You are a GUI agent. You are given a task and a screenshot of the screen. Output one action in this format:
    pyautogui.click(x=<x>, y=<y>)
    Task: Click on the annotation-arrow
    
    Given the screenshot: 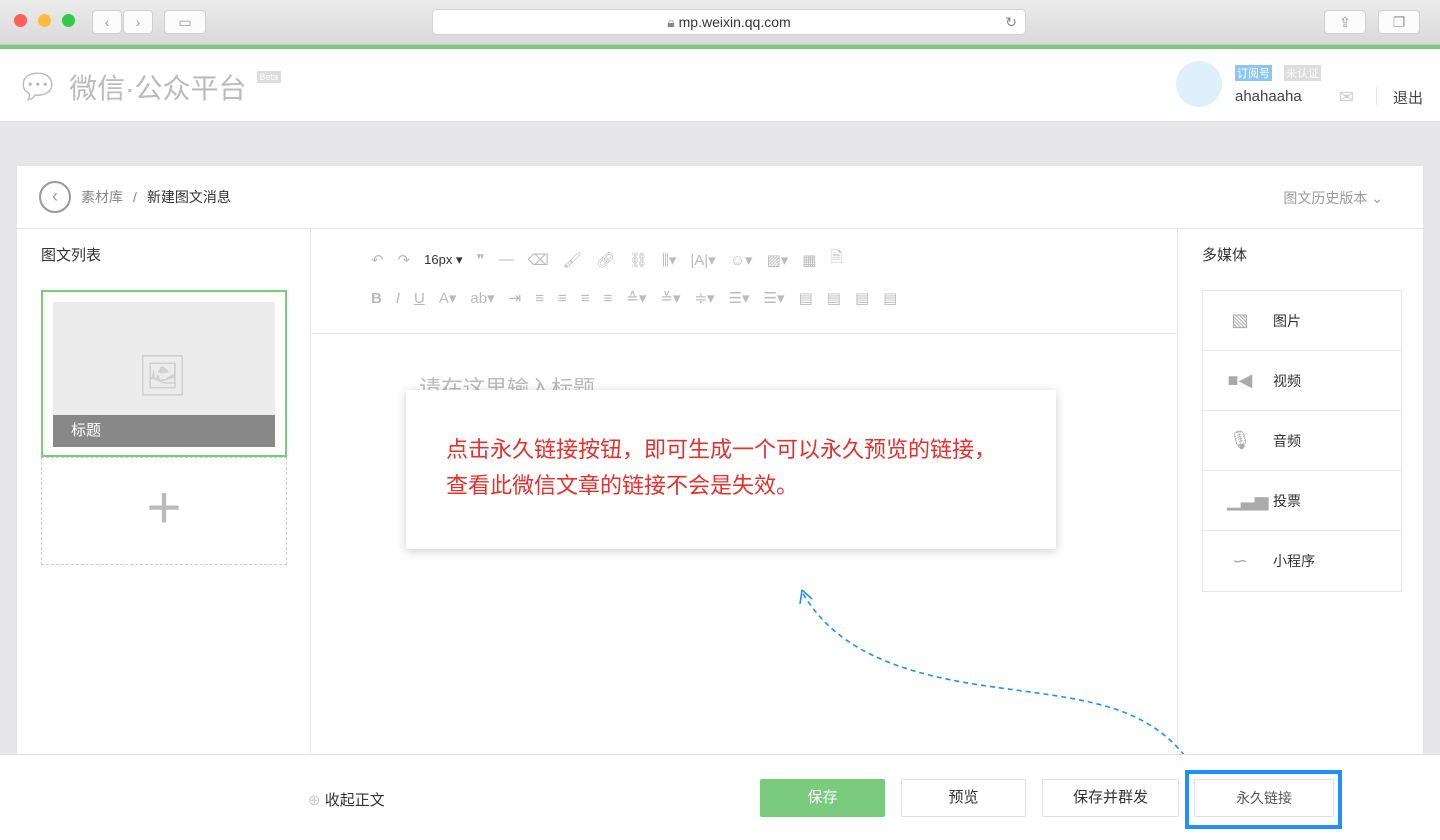 What is the action you would take?
    pyautogui.click(x=997, y=680)
    